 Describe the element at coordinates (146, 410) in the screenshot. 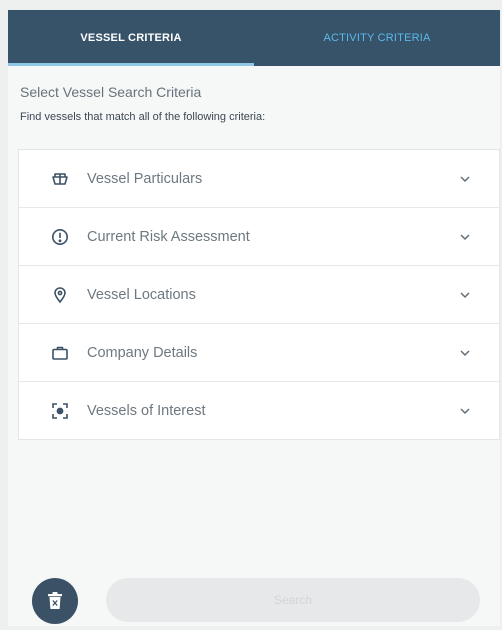

I see `accordion-item-label: Vessels of Interest` at that location.